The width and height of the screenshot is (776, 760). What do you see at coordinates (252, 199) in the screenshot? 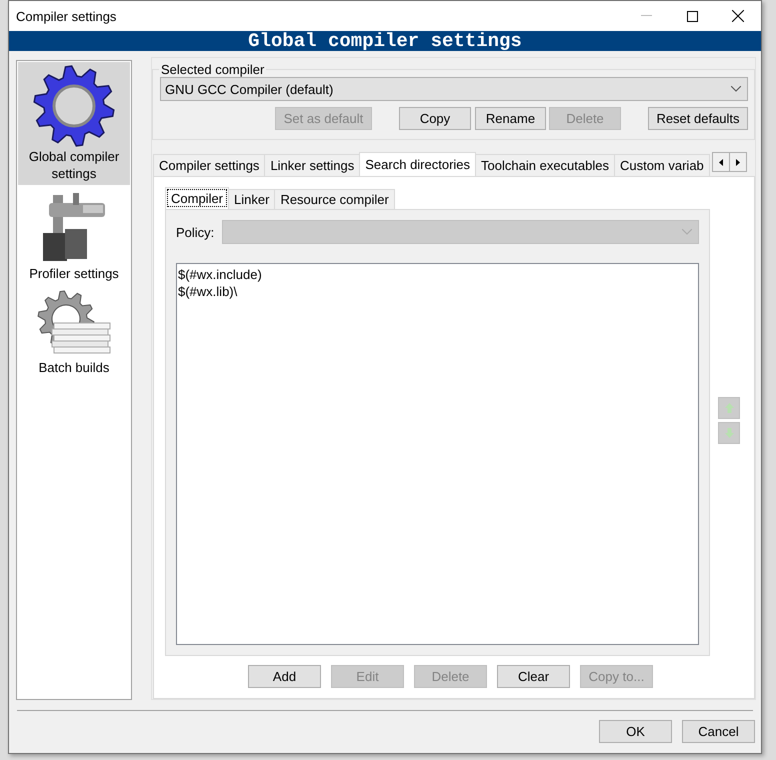
I see `tab: Linker` at bounding box center [252, 199].